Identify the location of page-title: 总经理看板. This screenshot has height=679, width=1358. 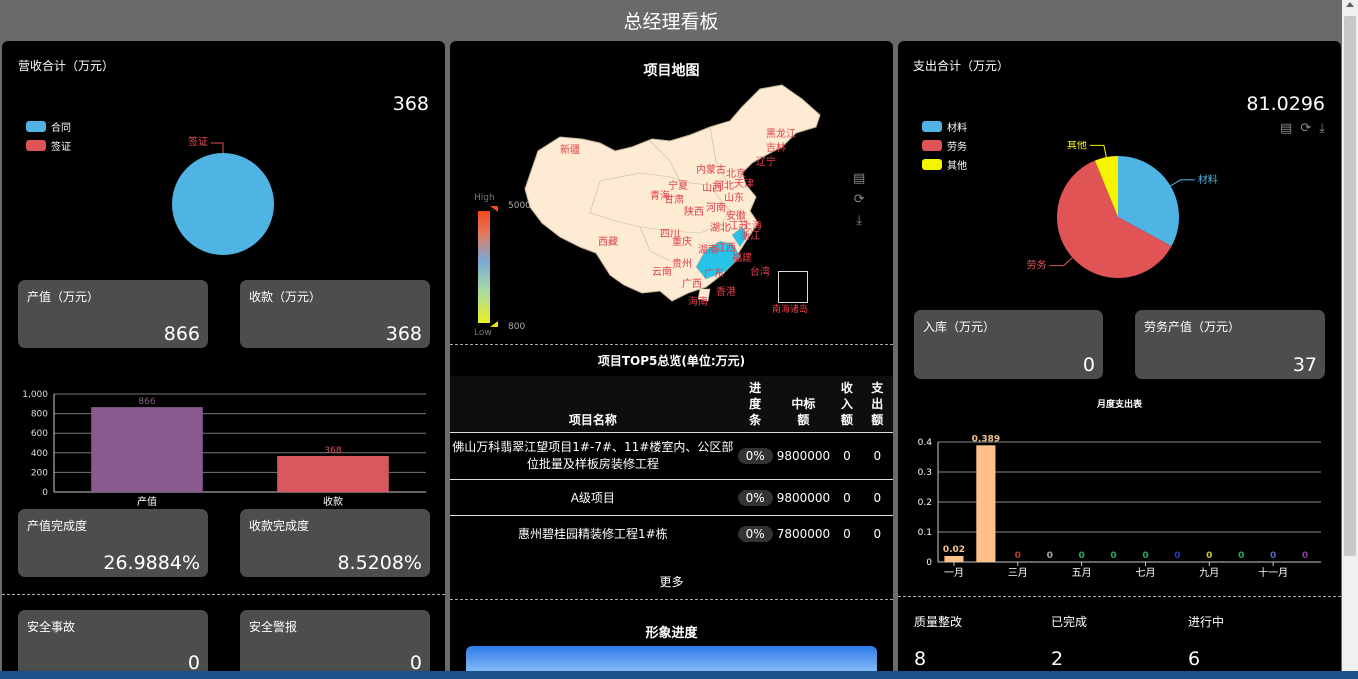
(671, 22).